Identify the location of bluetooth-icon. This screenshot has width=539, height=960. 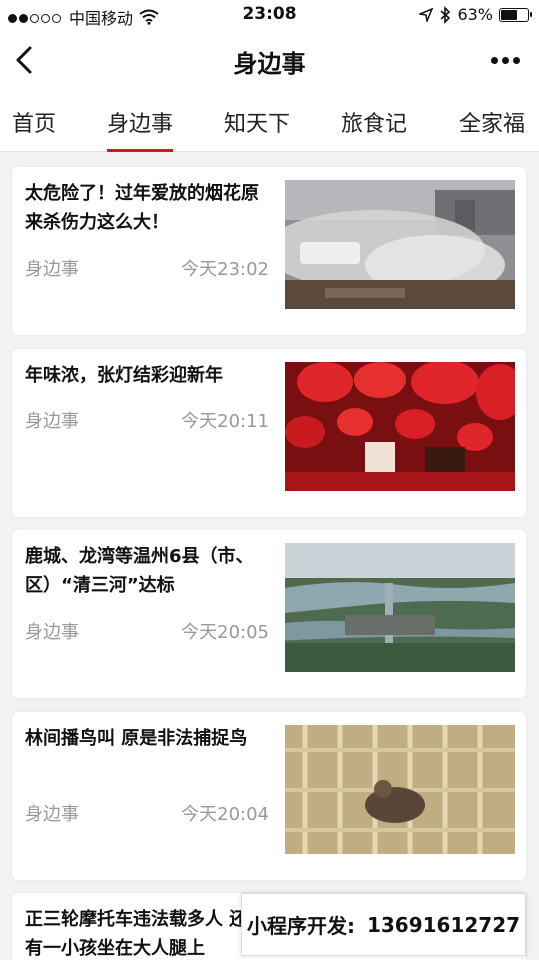
(445, 14).